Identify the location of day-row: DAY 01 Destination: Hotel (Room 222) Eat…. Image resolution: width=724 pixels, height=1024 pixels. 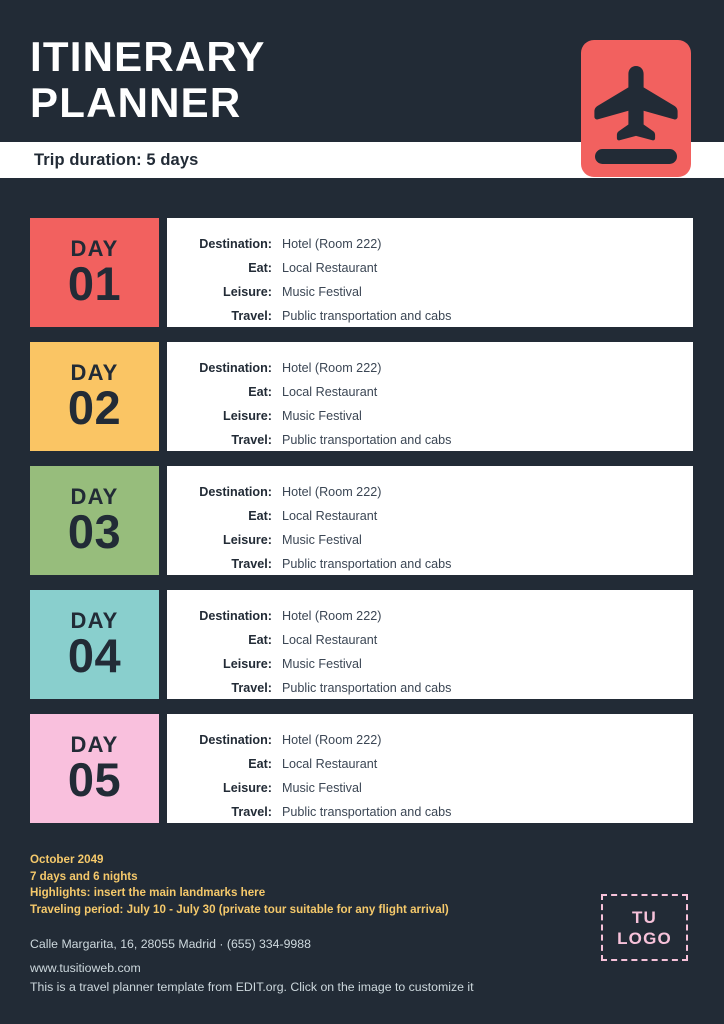
(362, 272).